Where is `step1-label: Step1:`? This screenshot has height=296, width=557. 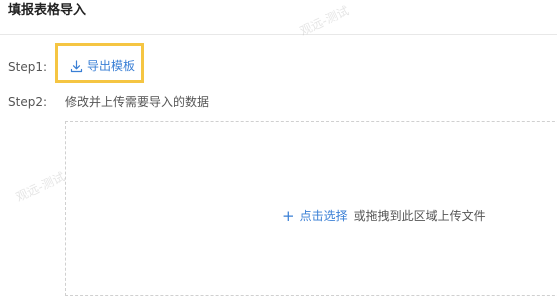 step1-label: Step1: is located at coordinates (27, 67).